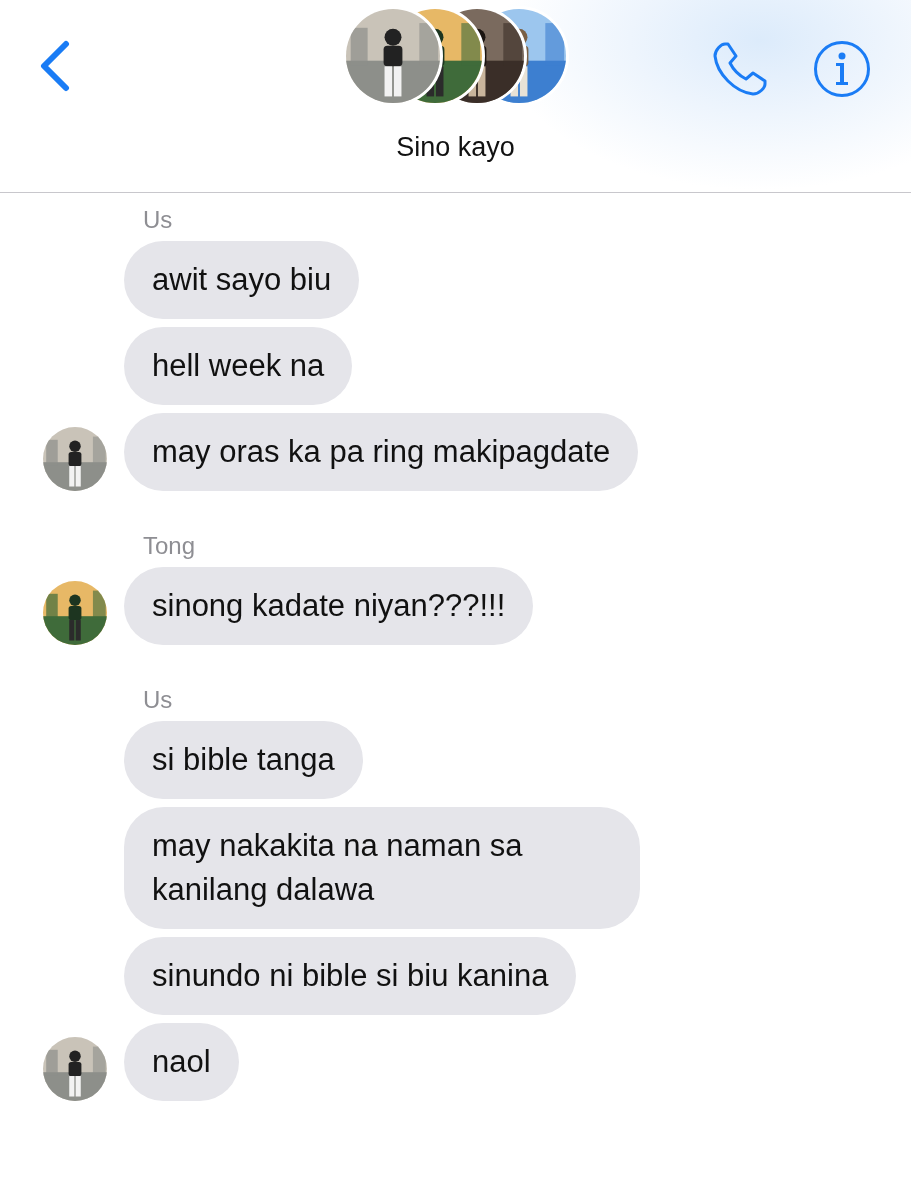 The height and width of the screenshot is (1200, 911). I want to click on message-bubble: sinundo ni bible si biu kanina, so click(350, 976).